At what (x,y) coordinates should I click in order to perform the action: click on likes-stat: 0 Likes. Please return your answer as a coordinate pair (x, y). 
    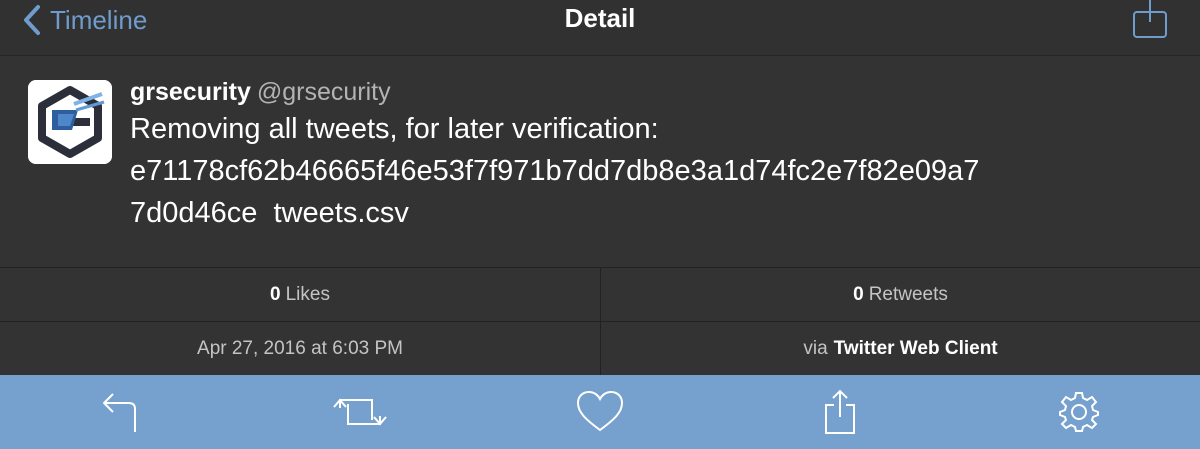
    Looking at the image, I should click on (300, 294).